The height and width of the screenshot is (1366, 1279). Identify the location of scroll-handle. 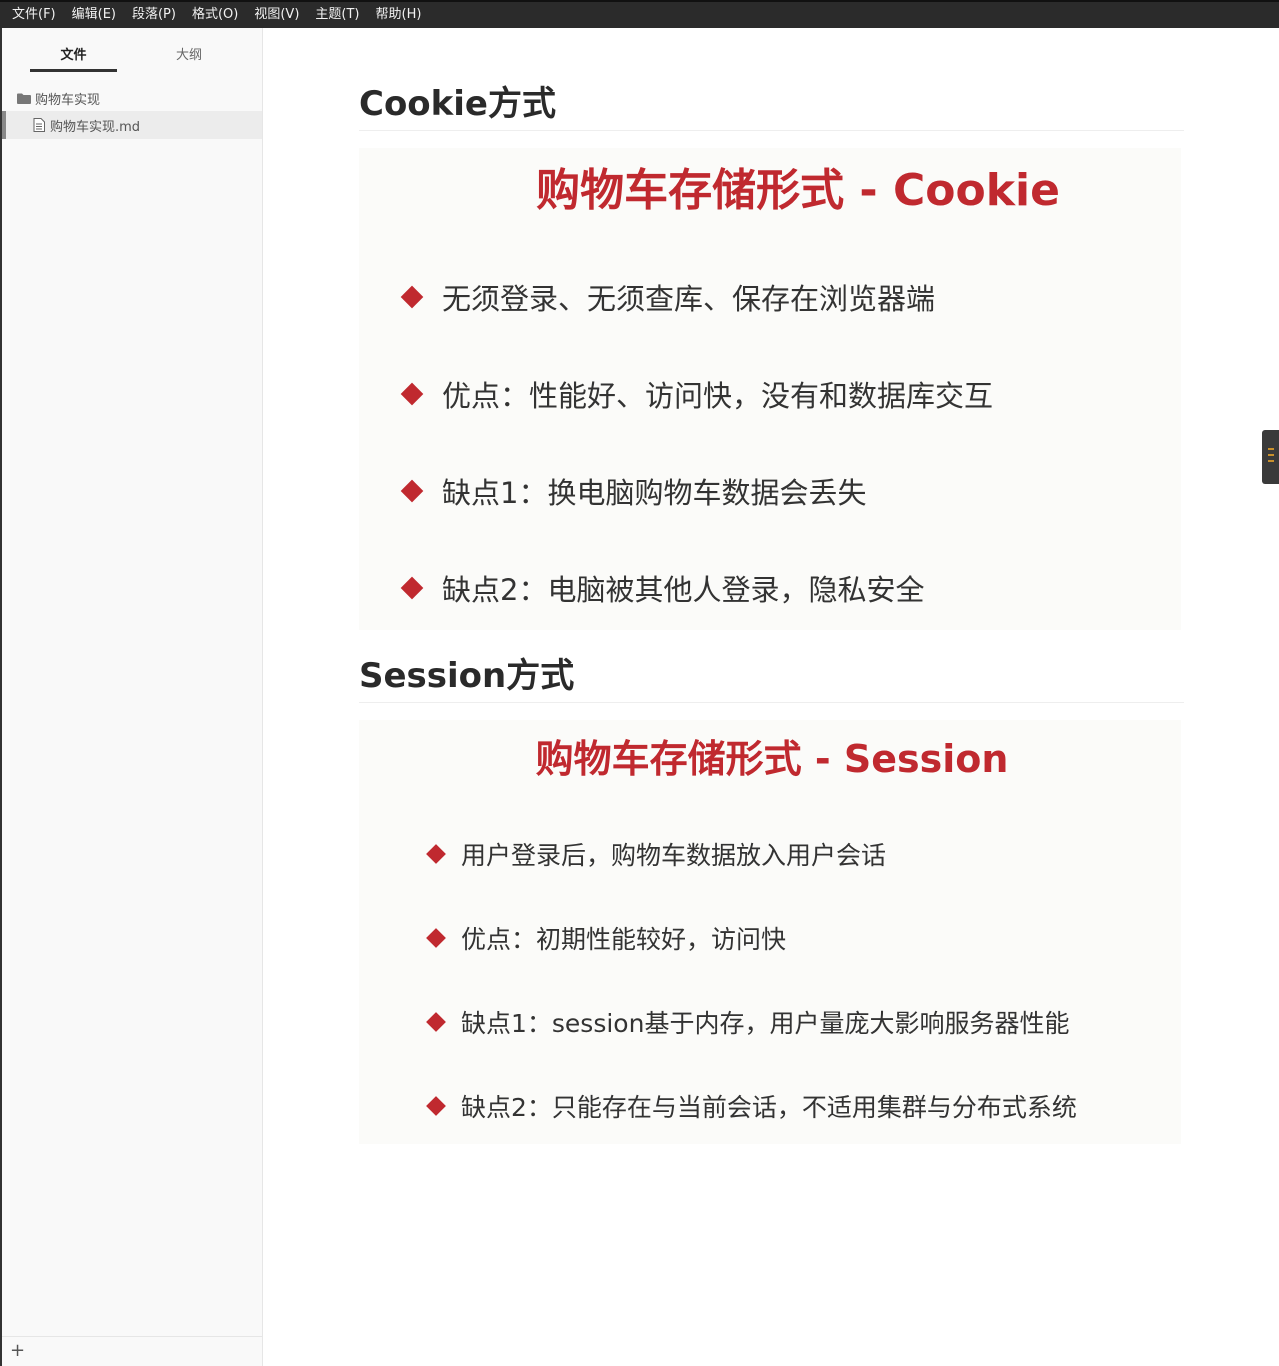
(1270, 457).